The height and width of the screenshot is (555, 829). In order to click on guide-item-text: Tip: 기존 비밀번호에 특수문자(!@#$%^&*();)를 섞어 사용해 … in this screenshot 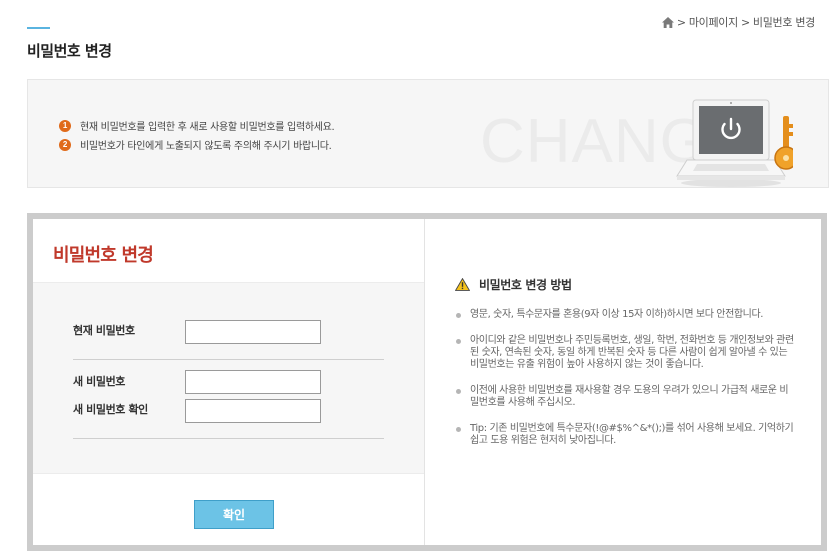, I will do `click(632, 434)`.